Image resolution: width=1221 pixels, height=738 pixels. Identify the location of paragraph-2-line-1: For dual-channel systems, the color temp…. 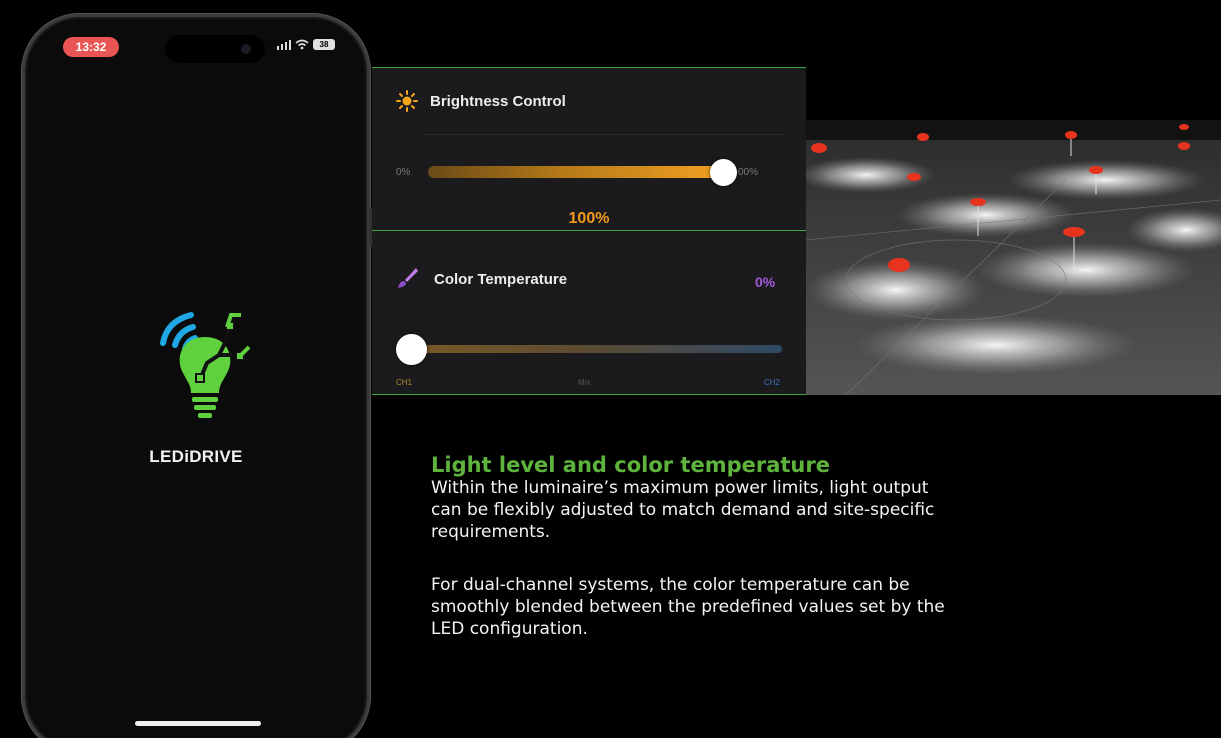
(670, 585).